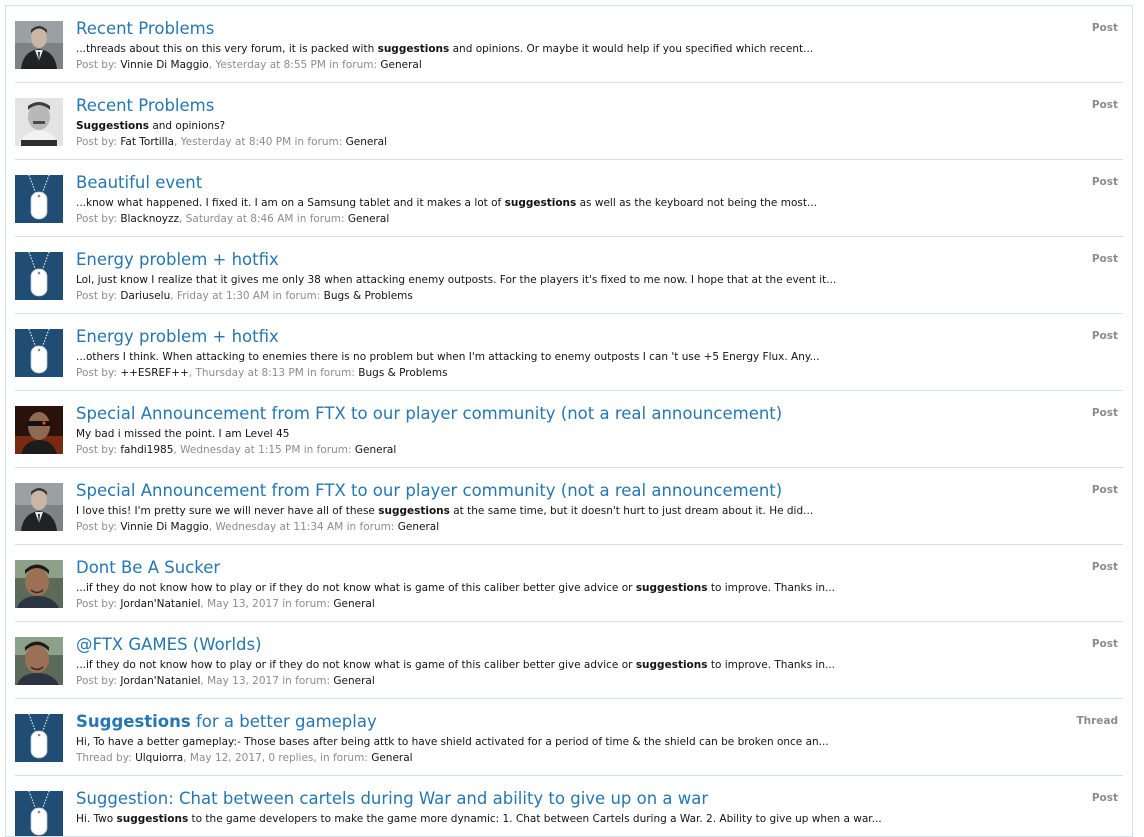 This screenshot has height=837, width=1144. Describe the element at coordinates (146, 450) in the screenshot. I see `author-link: fahdi1985` at that location.